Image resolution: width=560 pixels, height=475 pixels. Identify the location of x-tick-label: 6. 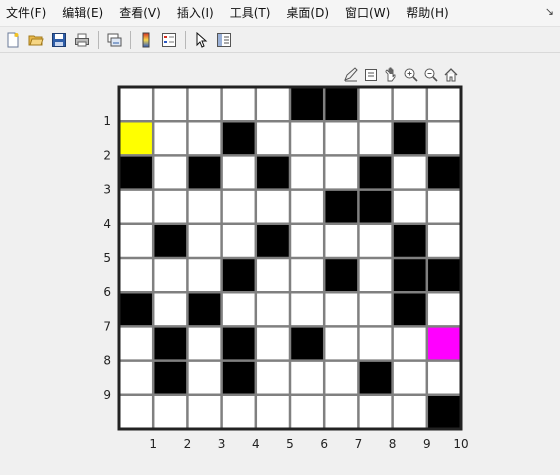
(324, 444).